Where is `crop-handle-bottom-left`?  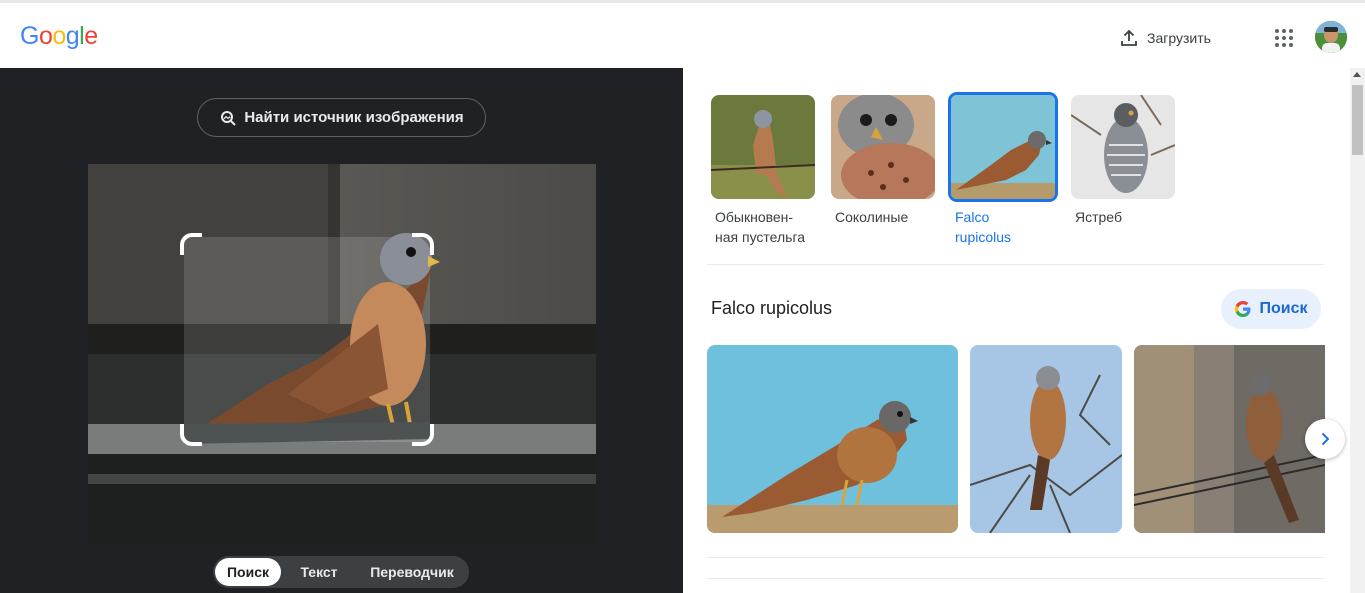 crop-handle-bottom-left is located at coordinates (191, 435).